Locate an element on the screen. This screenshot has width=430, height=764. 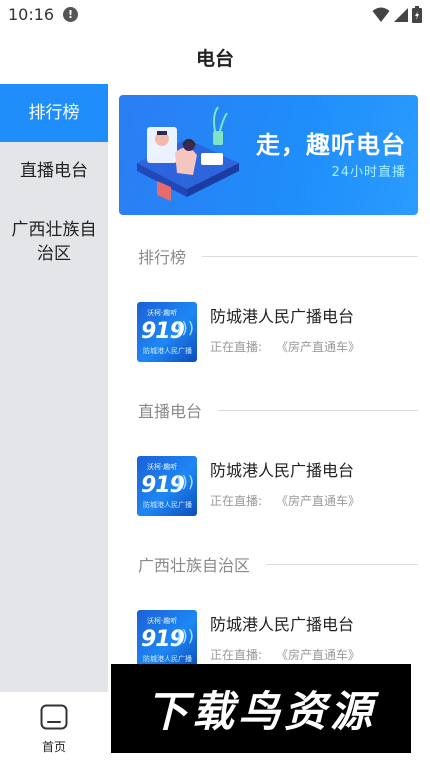
sidebar-item-label: 直播电台 is located at coordinates (54, 171).